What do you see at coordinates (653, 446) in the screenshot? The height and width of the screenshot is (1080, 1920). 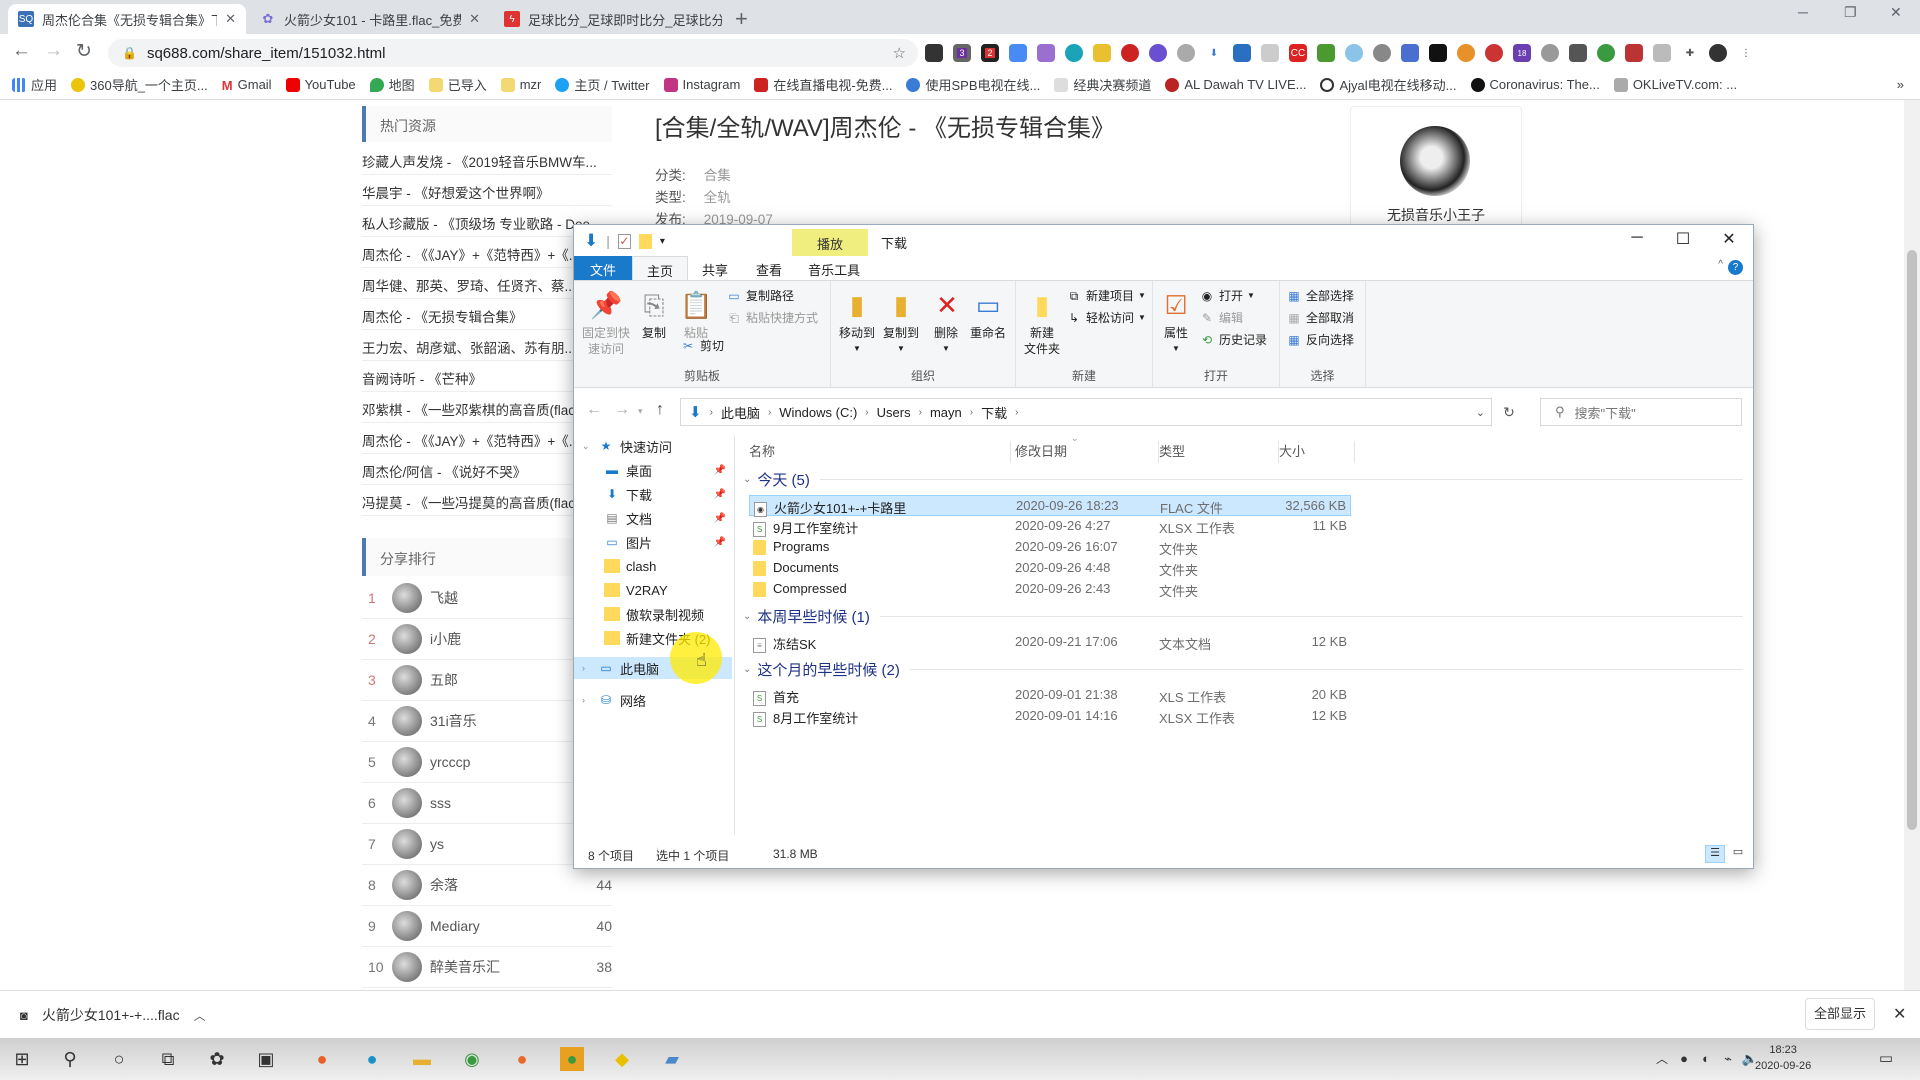 I see `nav-item: ⌄ ★ 快速访问` at bounding box center [653, 446].